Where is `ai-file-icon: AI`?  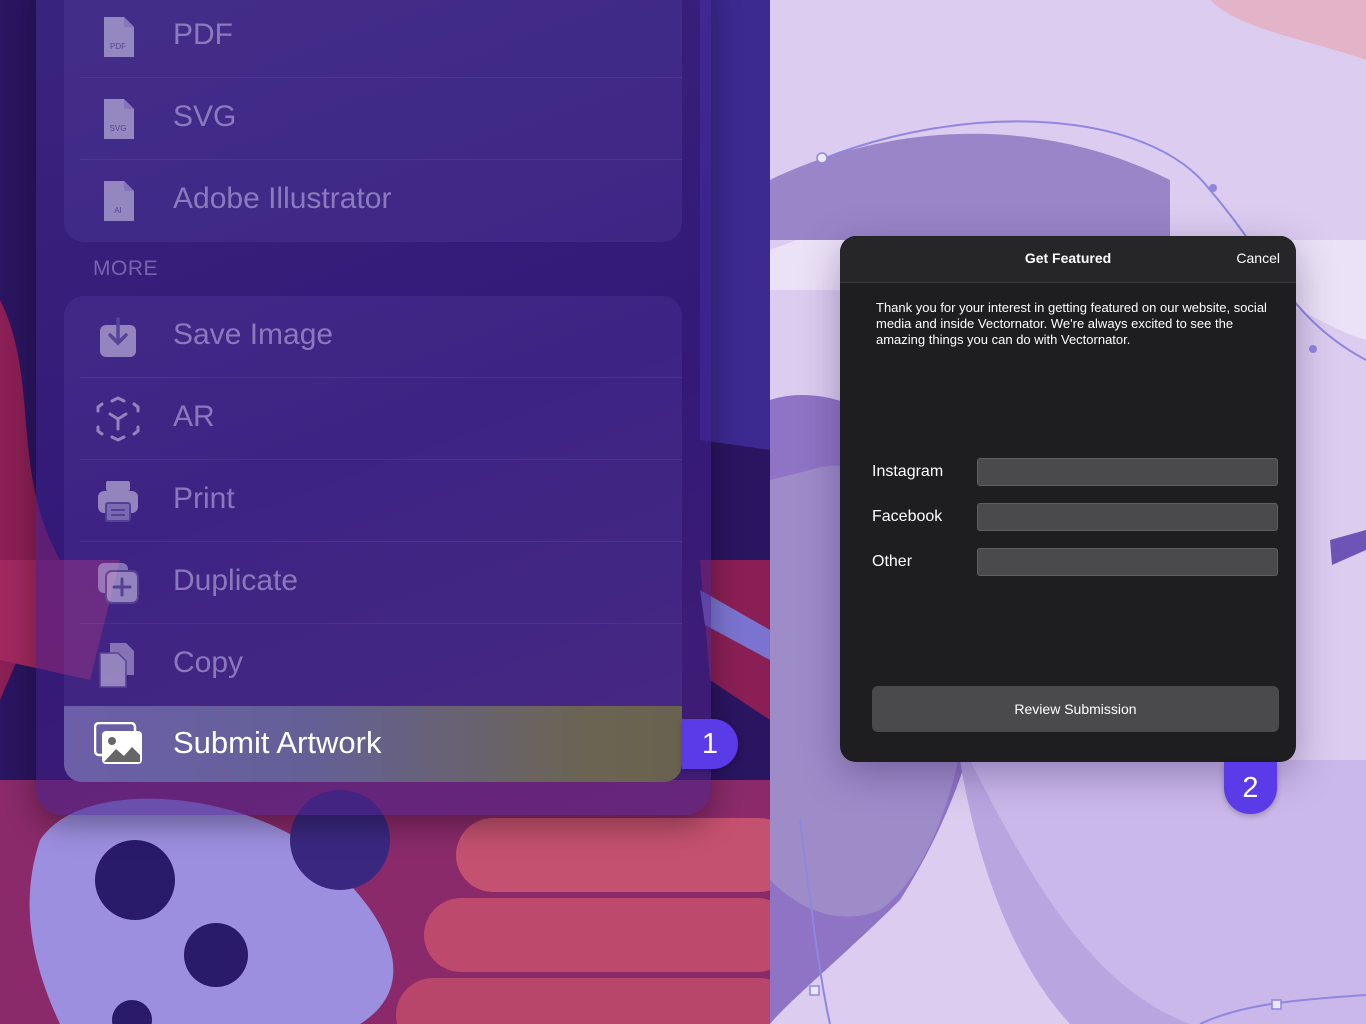
ai-file-icon: AI is located at coordinates (119, 201).